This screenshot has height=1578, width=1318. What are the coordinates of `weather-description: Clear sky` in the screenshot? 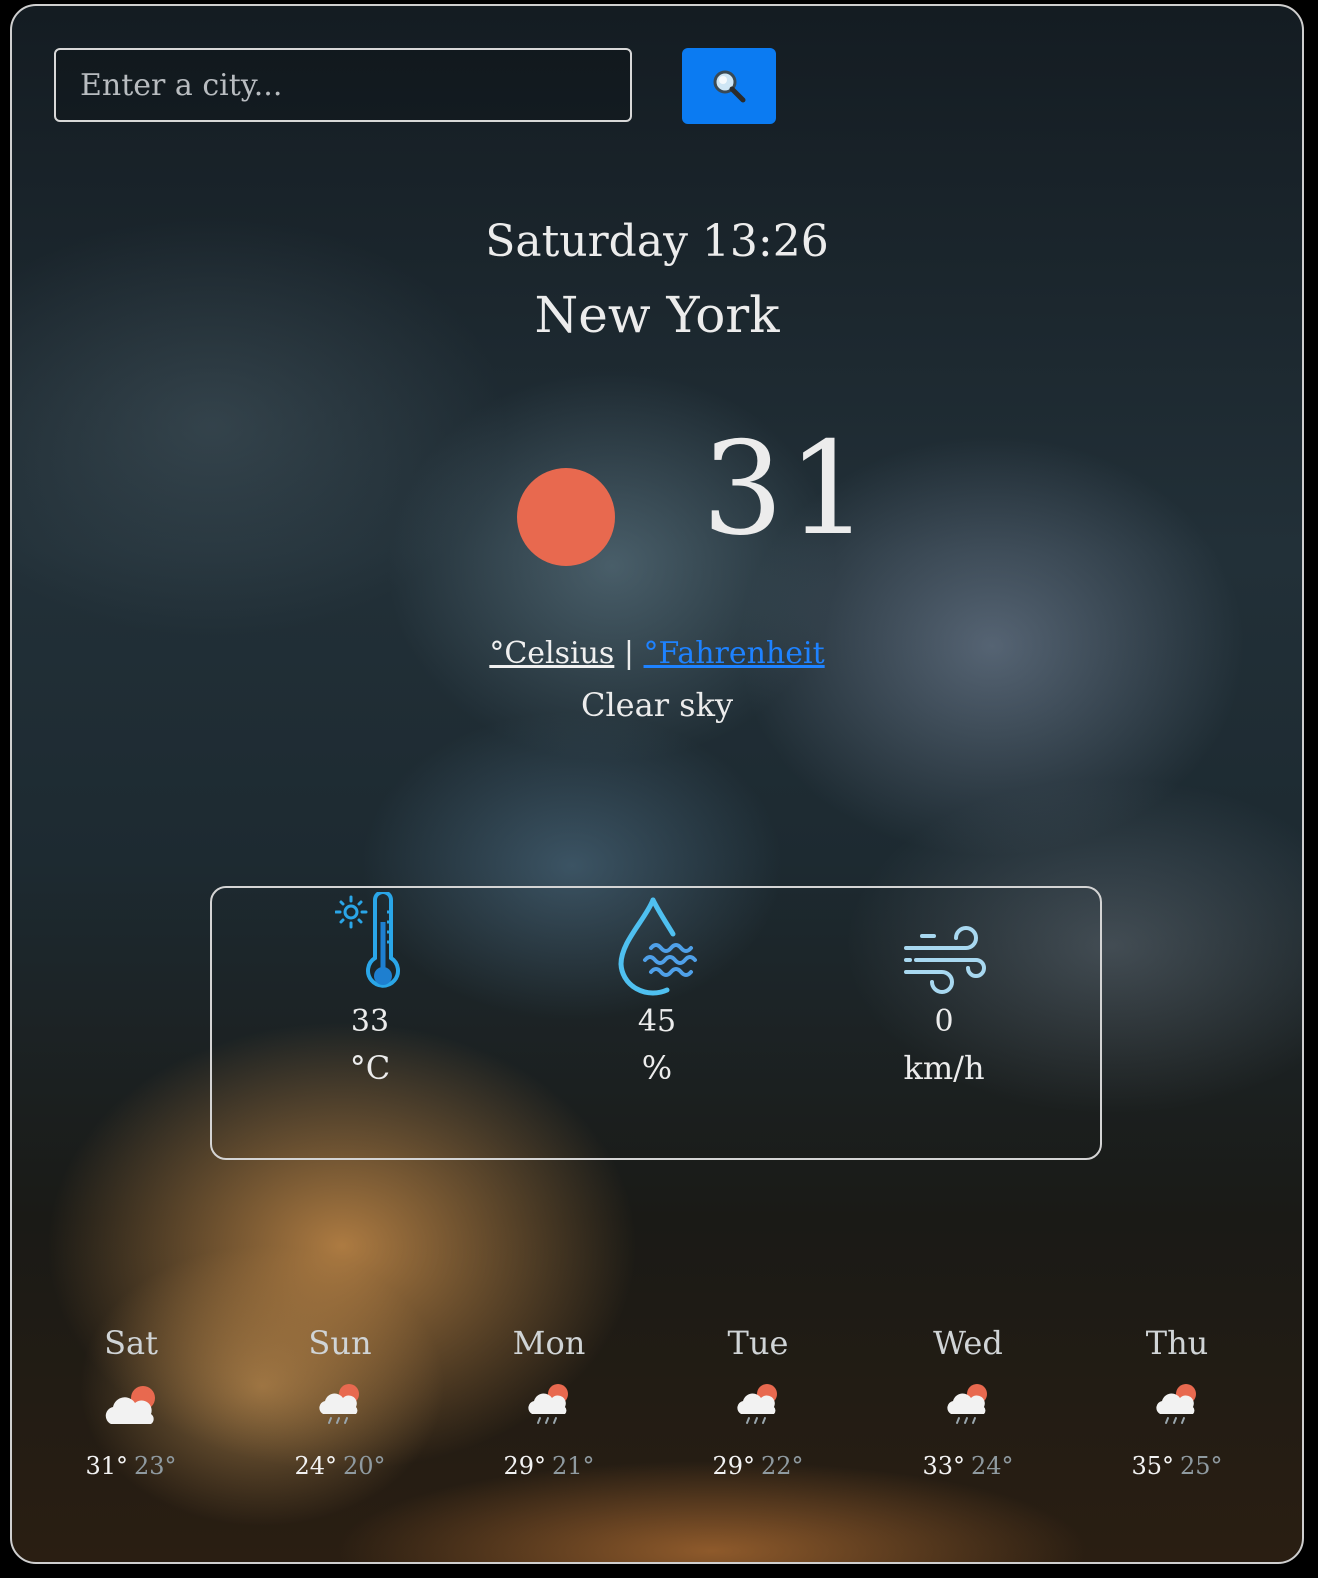 It's located at (657, 705).